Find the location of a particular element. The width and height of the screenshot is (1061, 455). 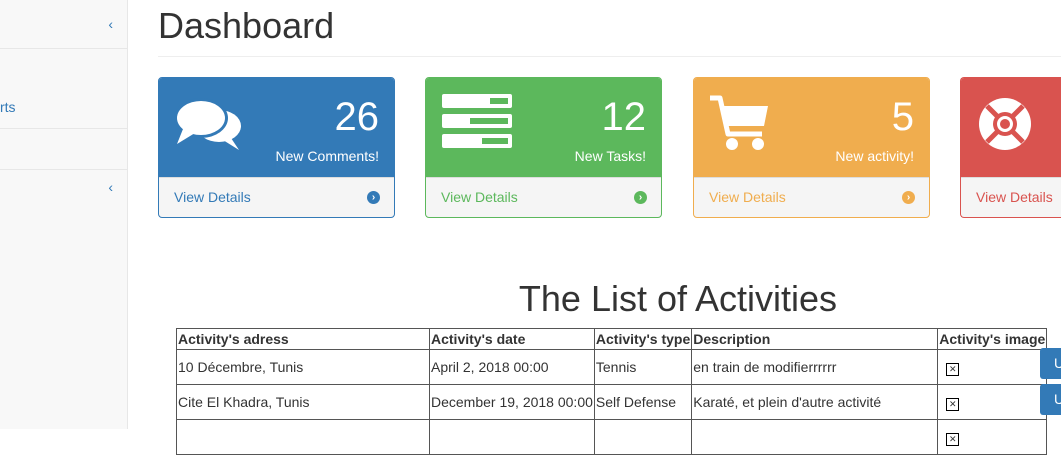

activity-date: April 2, 2018 00:00 is located at coordinates (512, 367).